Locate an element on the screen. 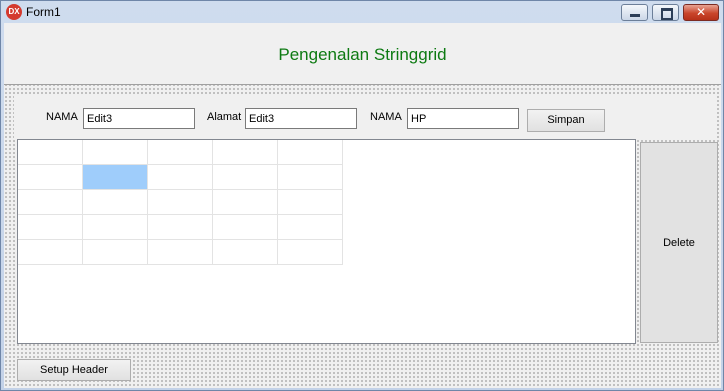 This screenshot has width=724, height=391. alamat-label: Alamat is located at coordinates (224, 117).